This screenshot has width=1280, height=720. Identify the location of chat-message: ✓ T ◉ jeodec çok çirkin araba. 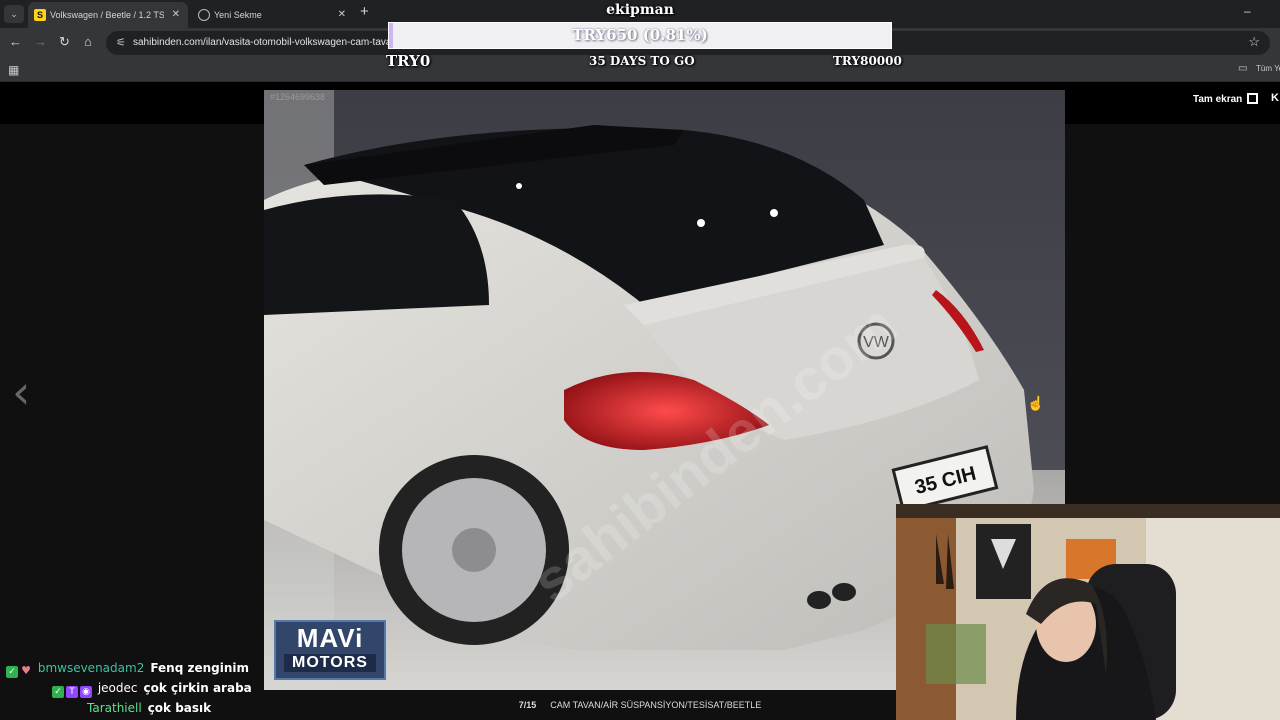
(136, 688).